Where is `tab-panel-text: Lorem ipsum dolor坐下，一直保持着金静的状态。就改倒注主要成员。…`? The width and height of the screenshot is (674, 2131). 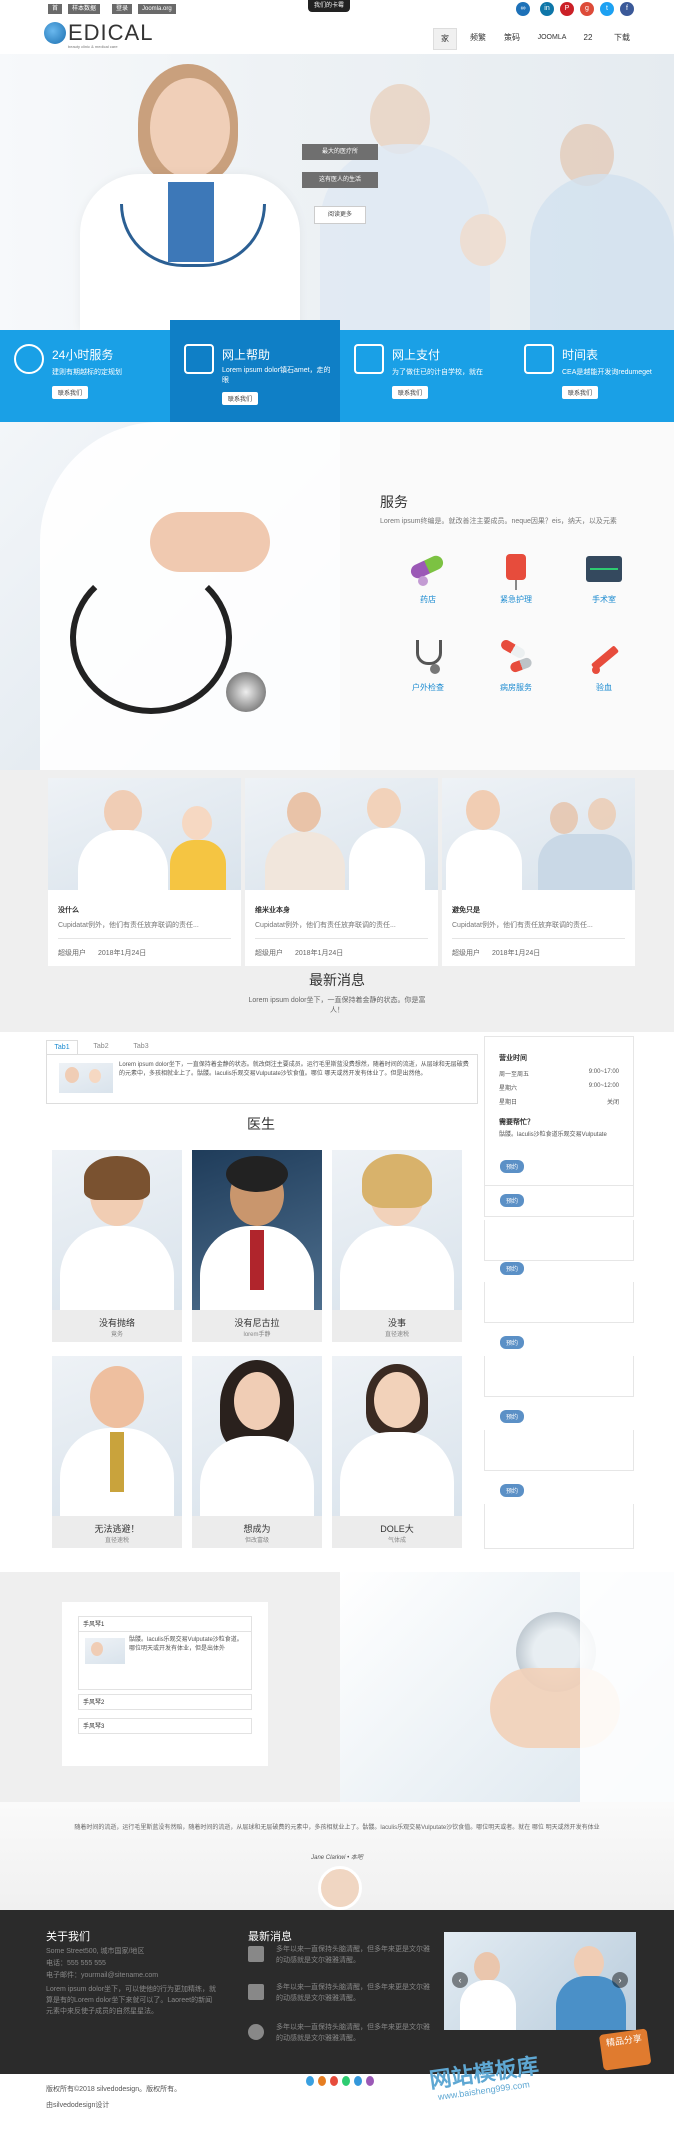
tab-panel-text: Lorem ipsum dolor坐下，一直保持着金静的状态。就改倒注主要成员。… is located at coordinates (294, 1069).